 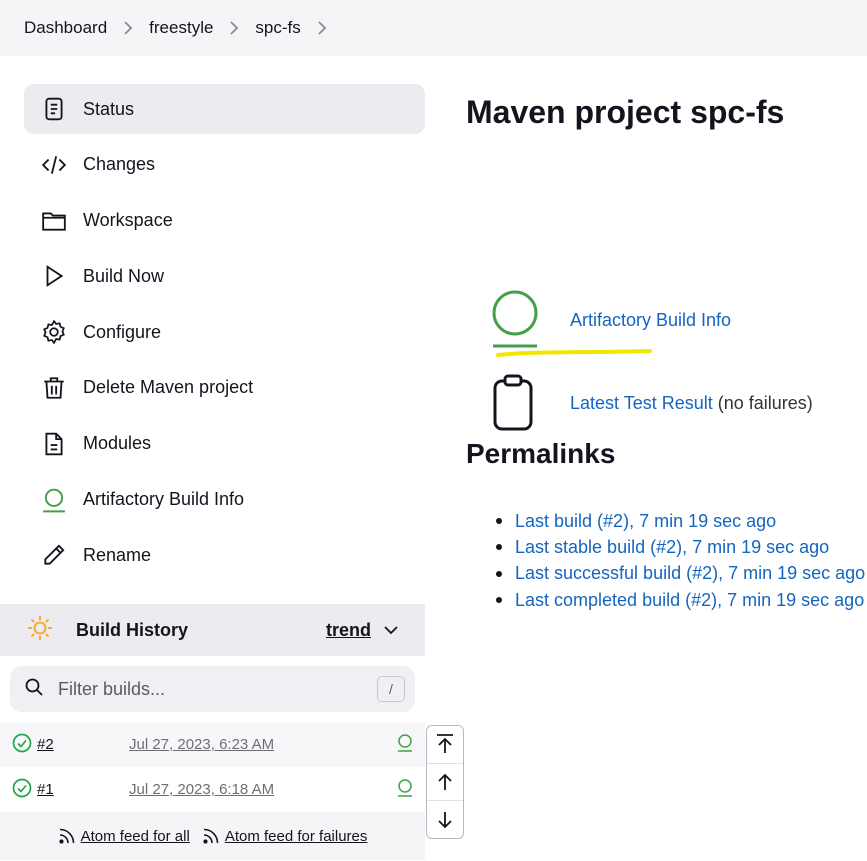 I want to click on scroll-down-button, so click(x=445, y=820).